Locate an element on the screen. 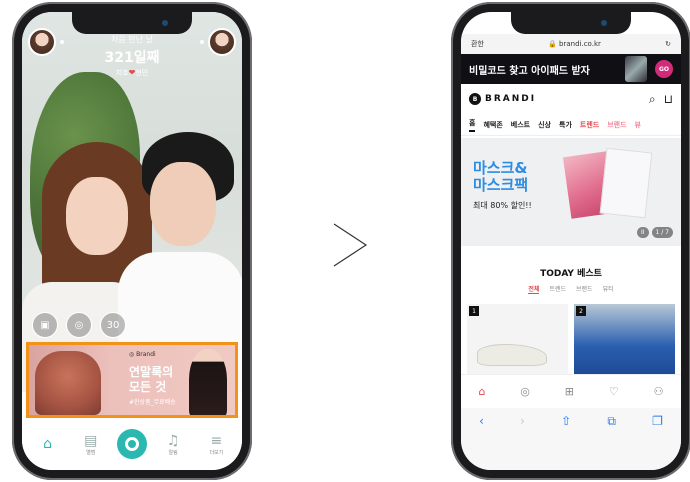 The height and width of the screenshot is (482, 690). site-header: B BRANDI ⌕ ⊔ is located at coordinates (571, 99).